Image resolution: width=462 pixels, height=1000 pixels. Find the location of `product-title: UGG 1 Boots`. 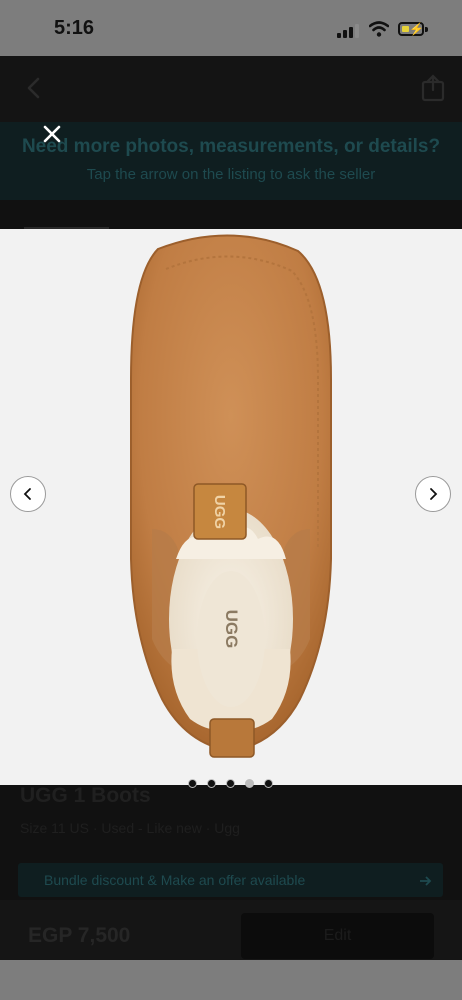

product-title: UGG 1 Boots is located at coordinates (85, 795).